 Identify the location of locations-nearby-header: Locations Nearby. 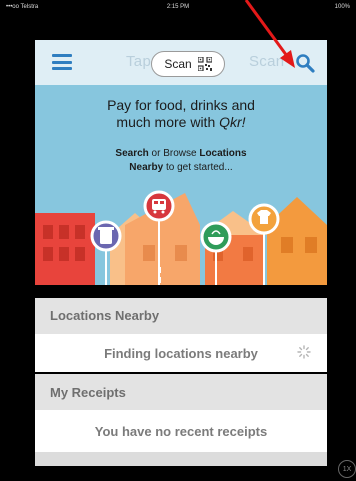
(181, 316).